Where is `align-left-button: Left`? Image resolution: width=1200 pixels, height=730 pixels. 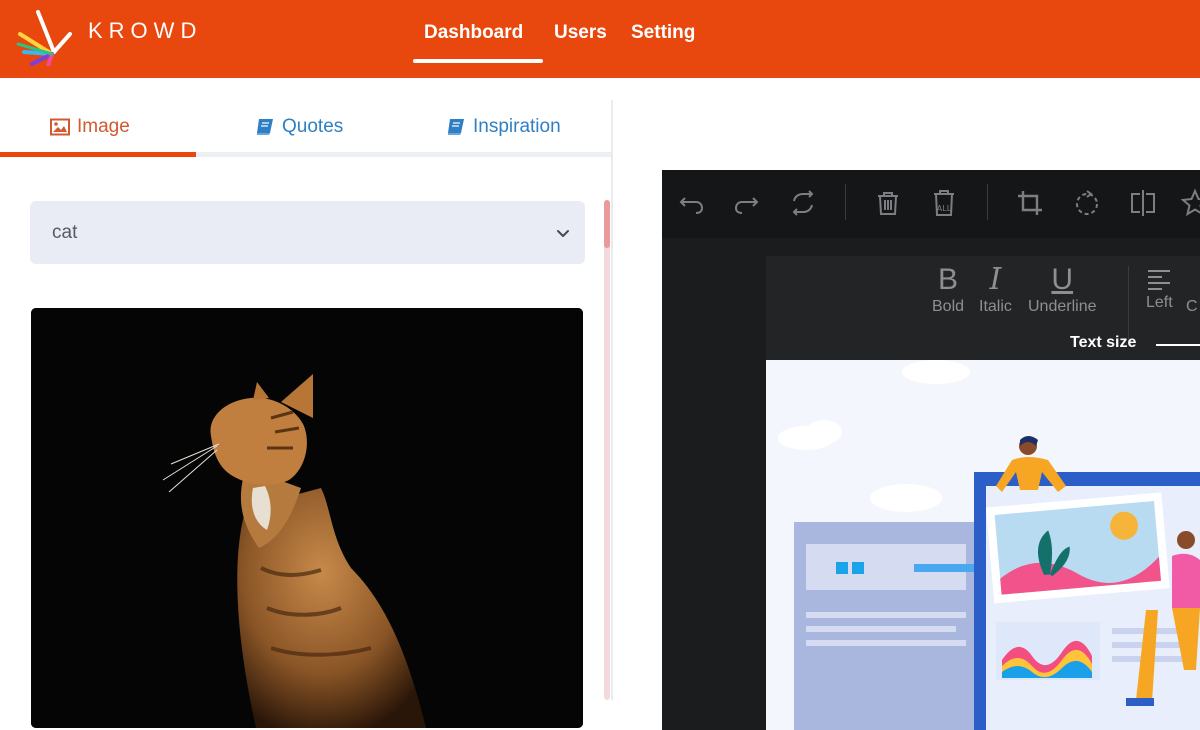
align-left-button: Left is located at coordinates (1159, 284).